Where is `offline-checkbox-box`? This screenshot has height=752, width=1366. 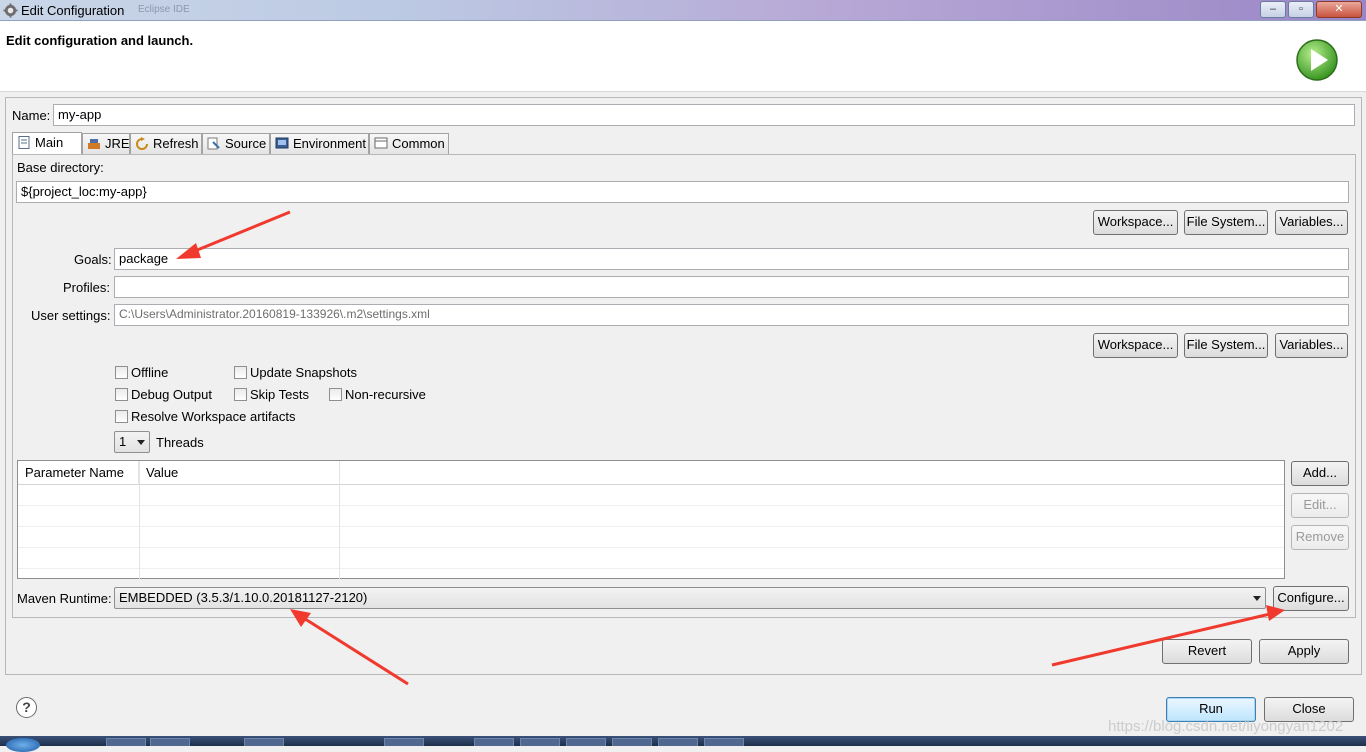 offline-checkbox-box is located at coordinates (121, 372).